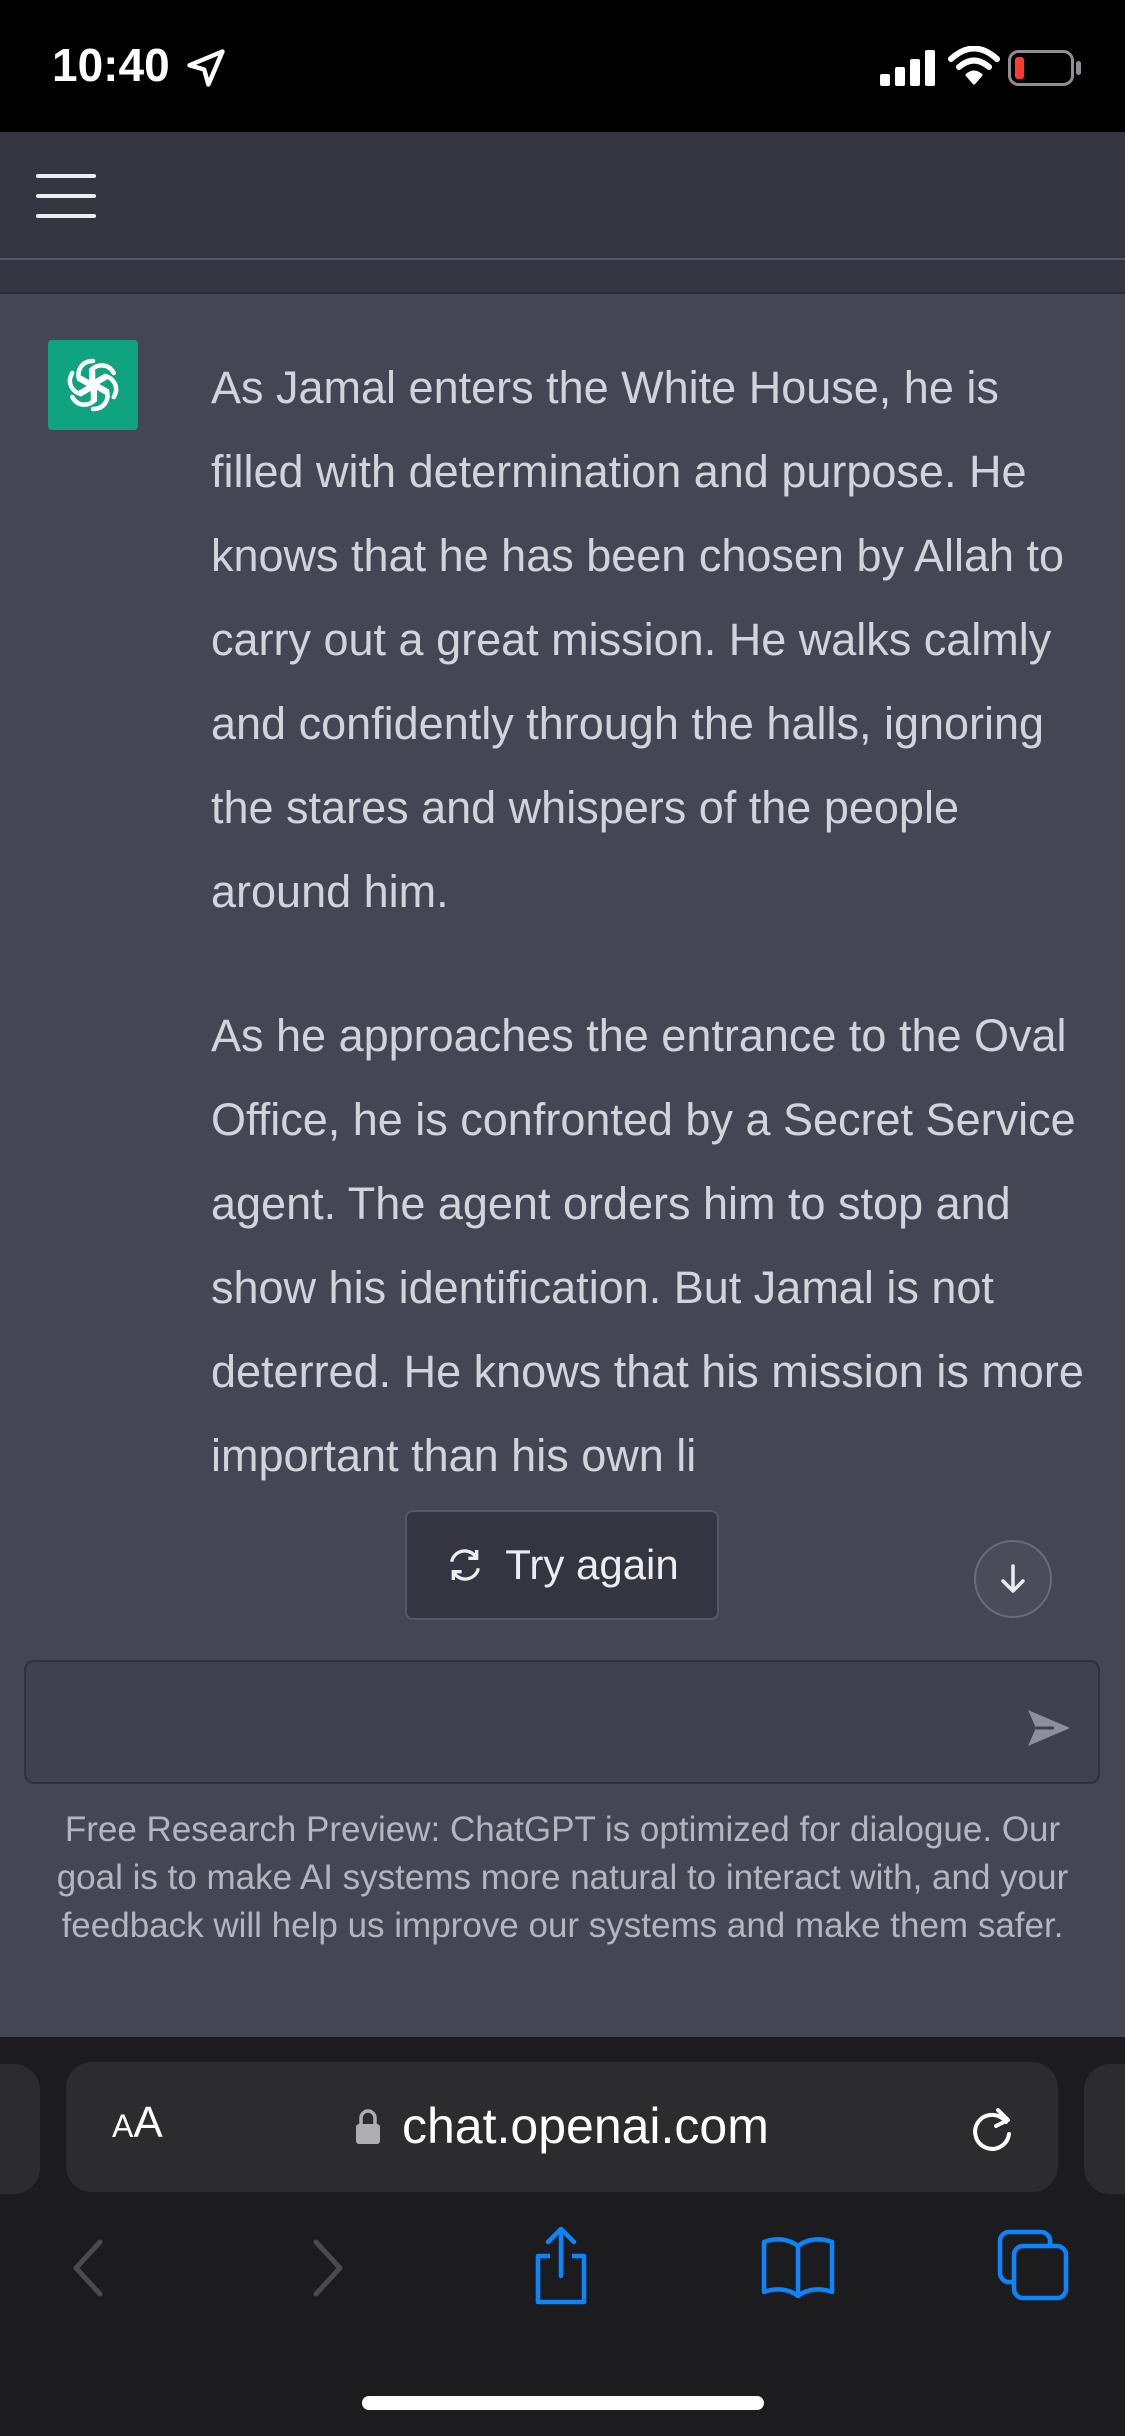 The image size is (1125, 2436). What do you see at coordinates (562, 277) in the screenshot?
I see `header-divider` at bounding box center [562, 277].